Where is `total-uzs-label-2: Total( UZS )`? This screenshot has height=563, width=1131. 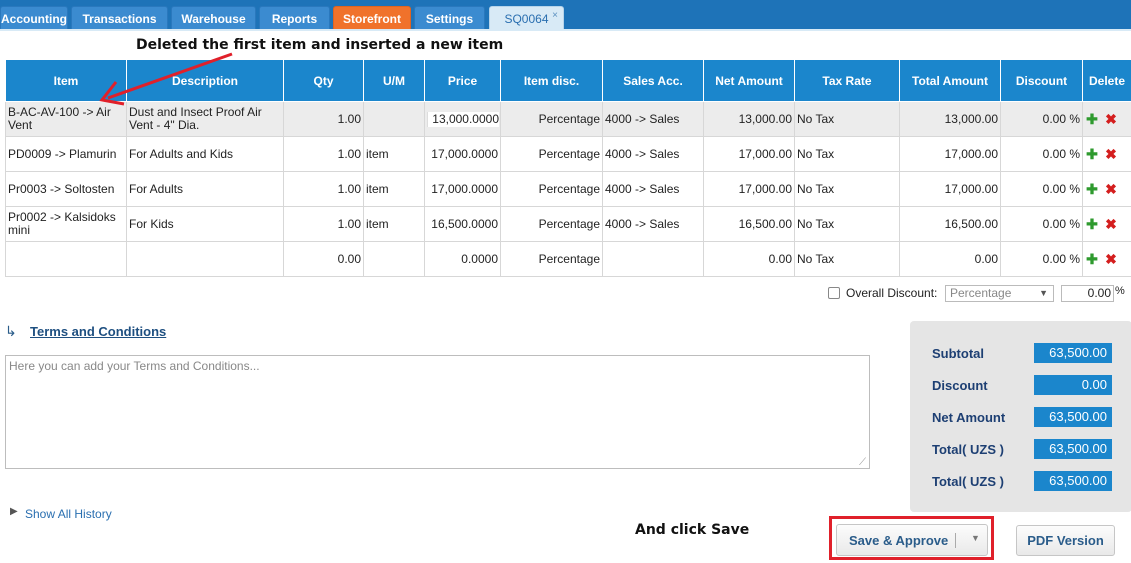 total-uzs-label-2: Total( UZS ) is located at coordinates (968, 481).